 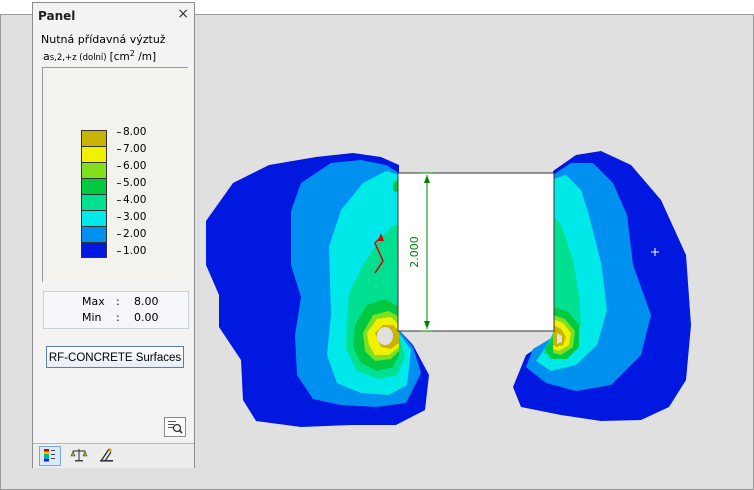 I want to click on magnifier-icon, so click(x=175, y=427).